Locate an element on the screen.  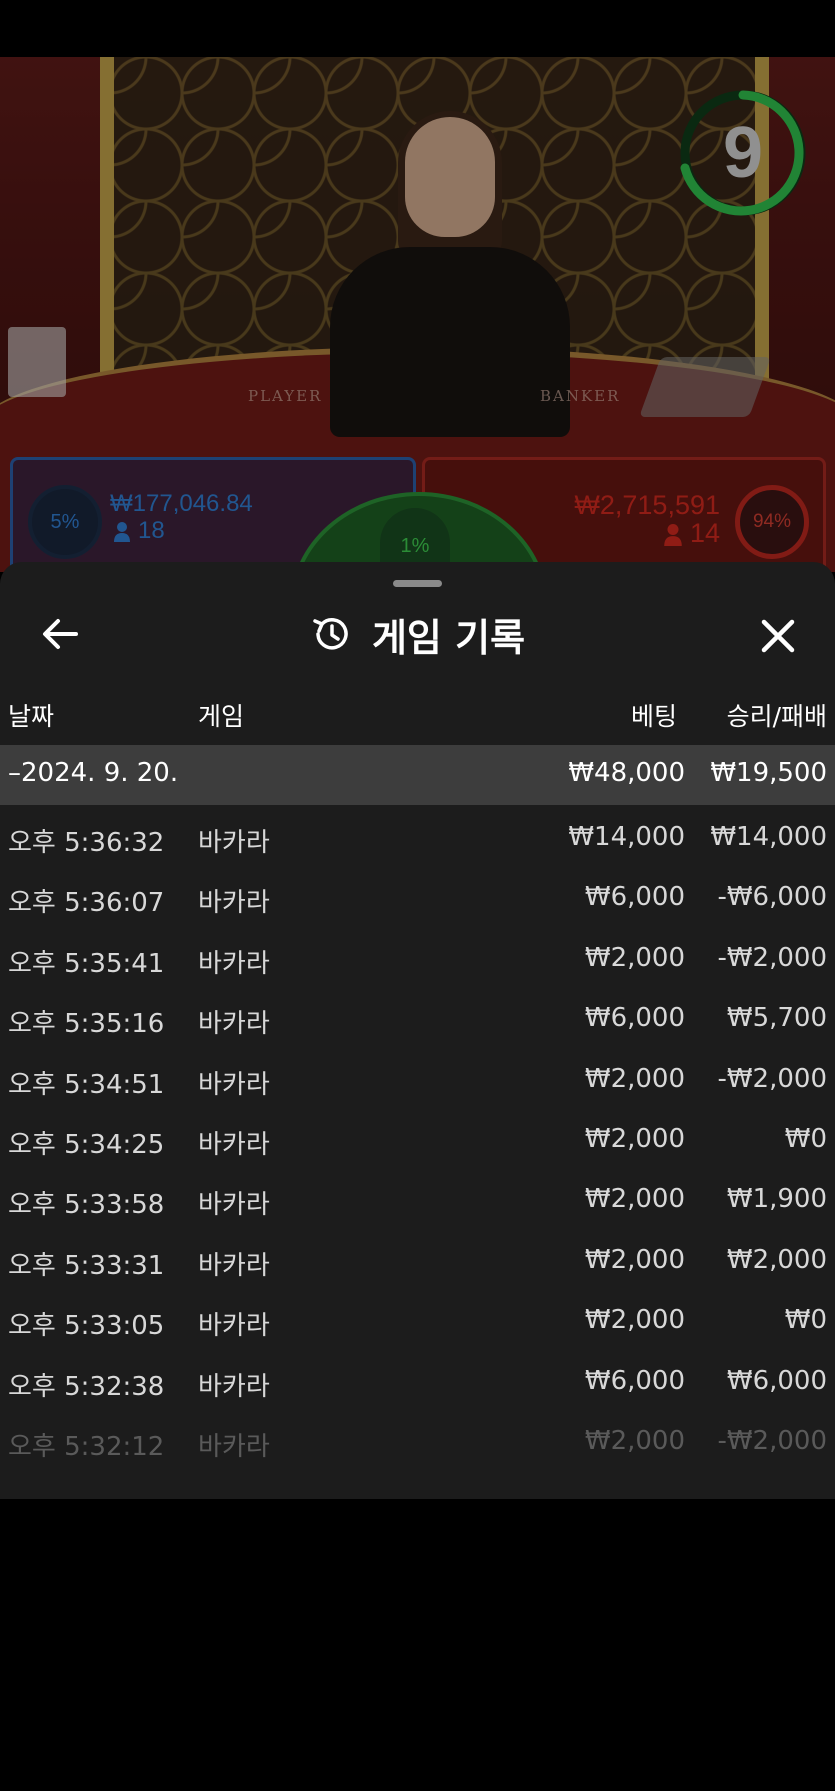
history-row: 오후 5:34:25 바카라 ₩2,000 ₩0 is located at coordinates (417, 1137).